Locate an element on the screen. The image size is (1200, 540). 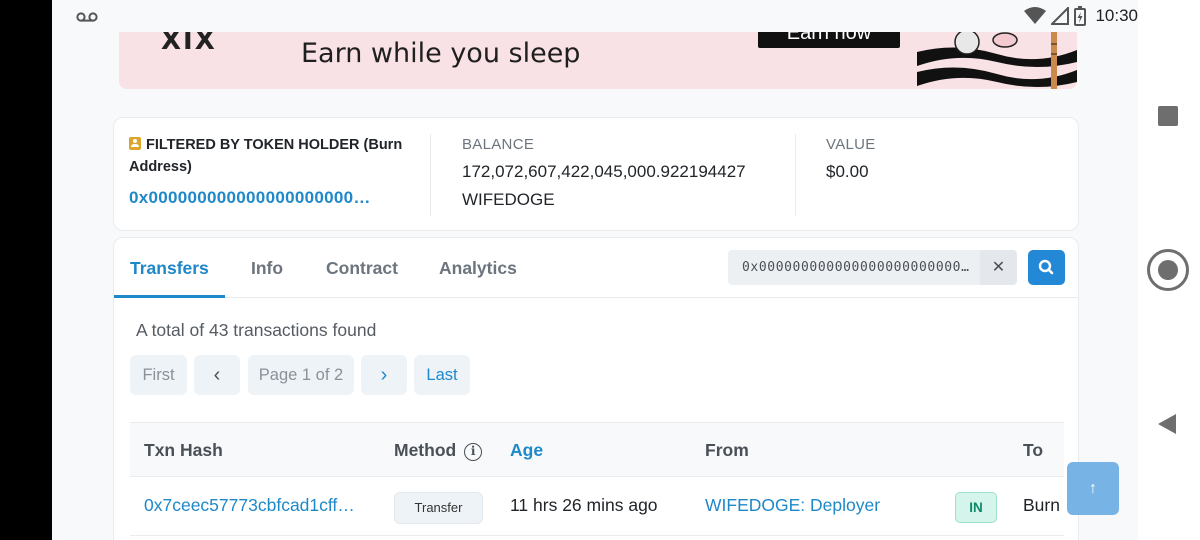
voicemail-icon is located at coordinates (87, 17).